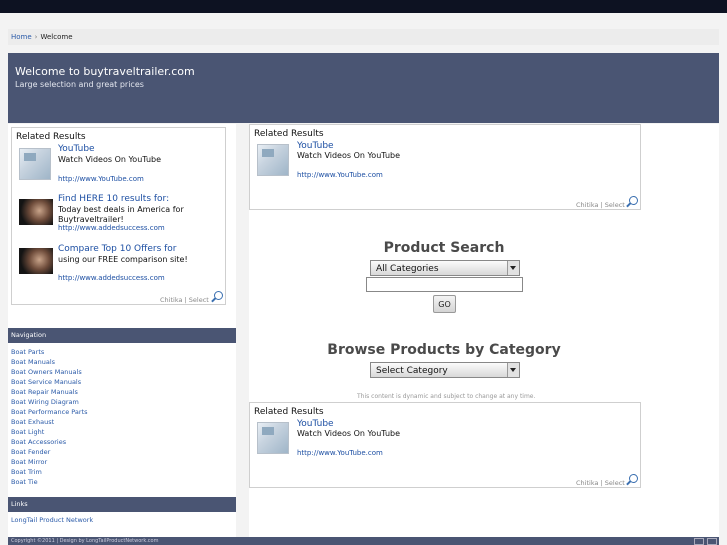 The width and height of the screenshot is (727, 545). Describe the element at coordinates (407, 269) in the screenshot. I see `category-select-value: All Categories` at that location.